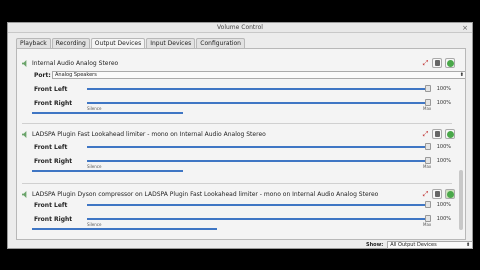 The width and height of the screenshot is (480, 270). What do you see at coordinates (413, 245) in the screenshot?
I see `show-filter-value: All Output Devices` at bounding box center [413, 245].